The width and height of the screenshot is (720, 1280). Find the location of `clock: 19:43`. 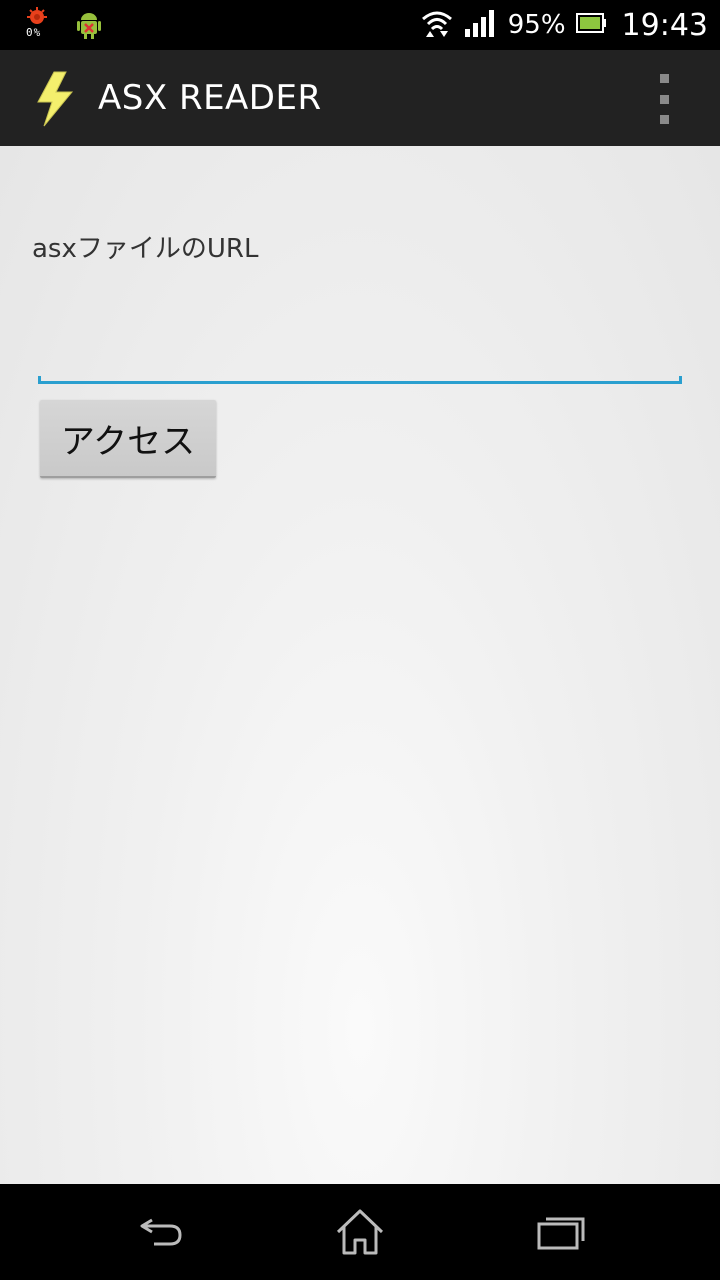

clock: 19:43 is located at coordinates (664, 25).